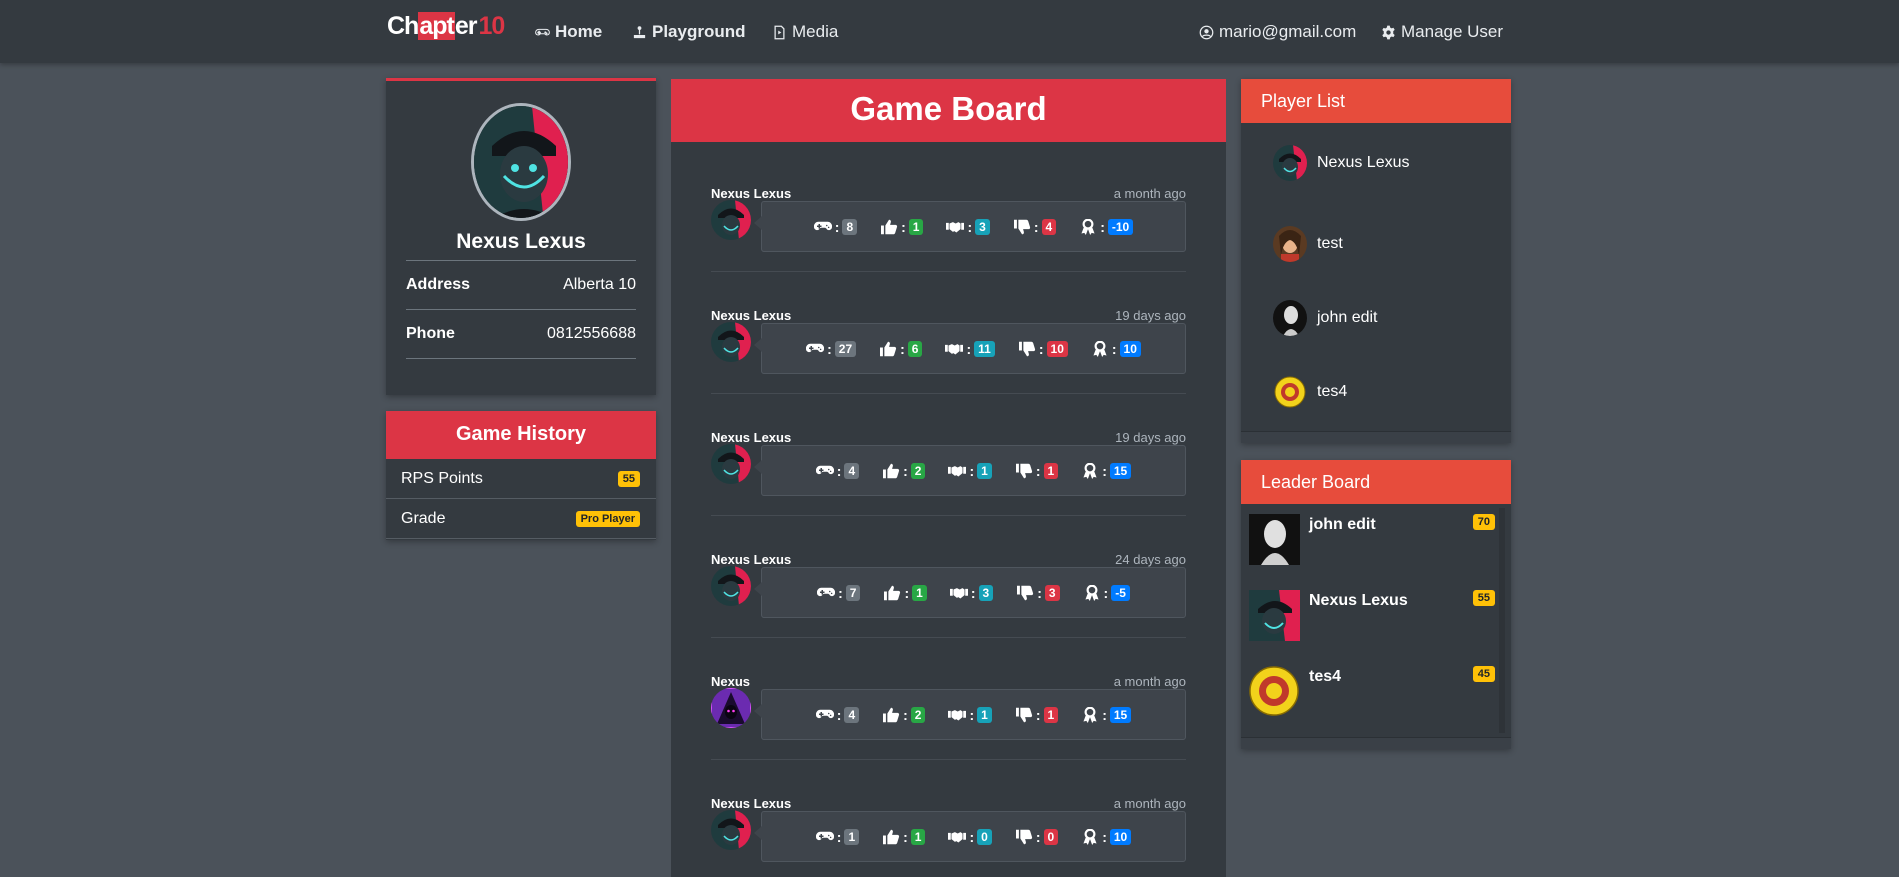 This screenshot has height=877, width=1899. I want to click on stat-draws: :3, so click(971, 592).